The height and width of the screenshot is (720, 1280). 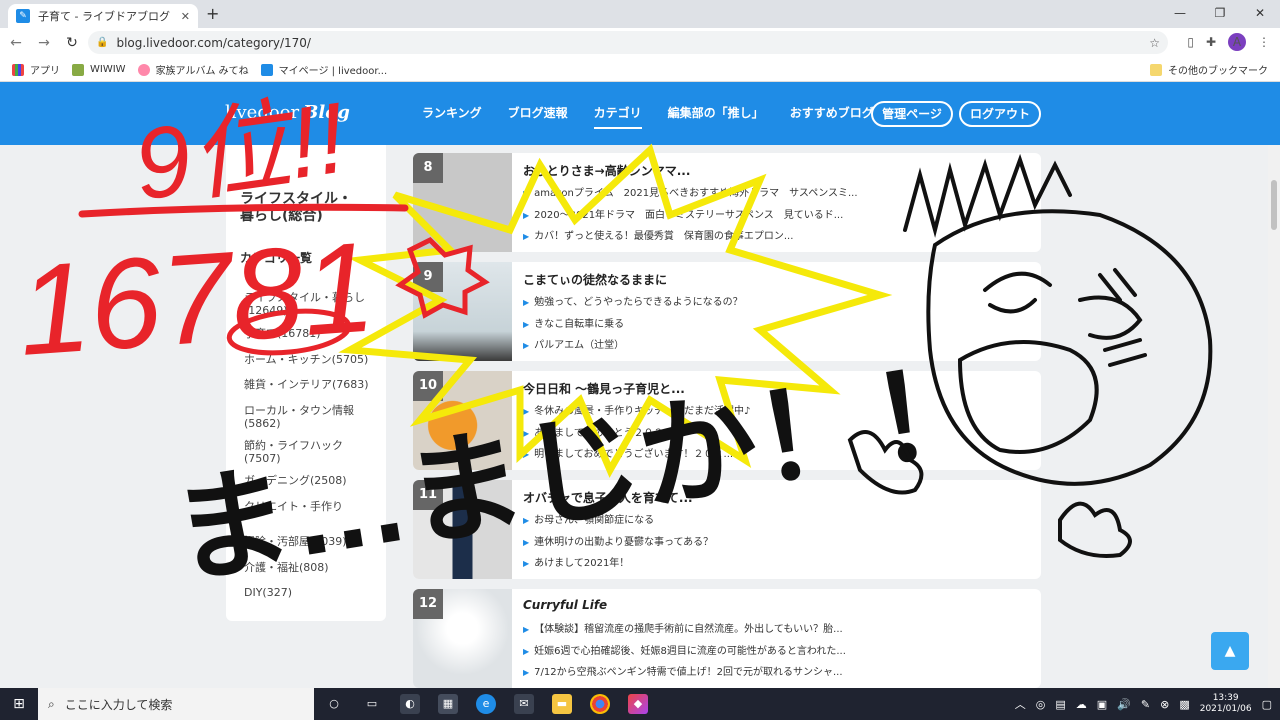 I want to click on close-window-icon: ✕, so click(x=1260, y=14).